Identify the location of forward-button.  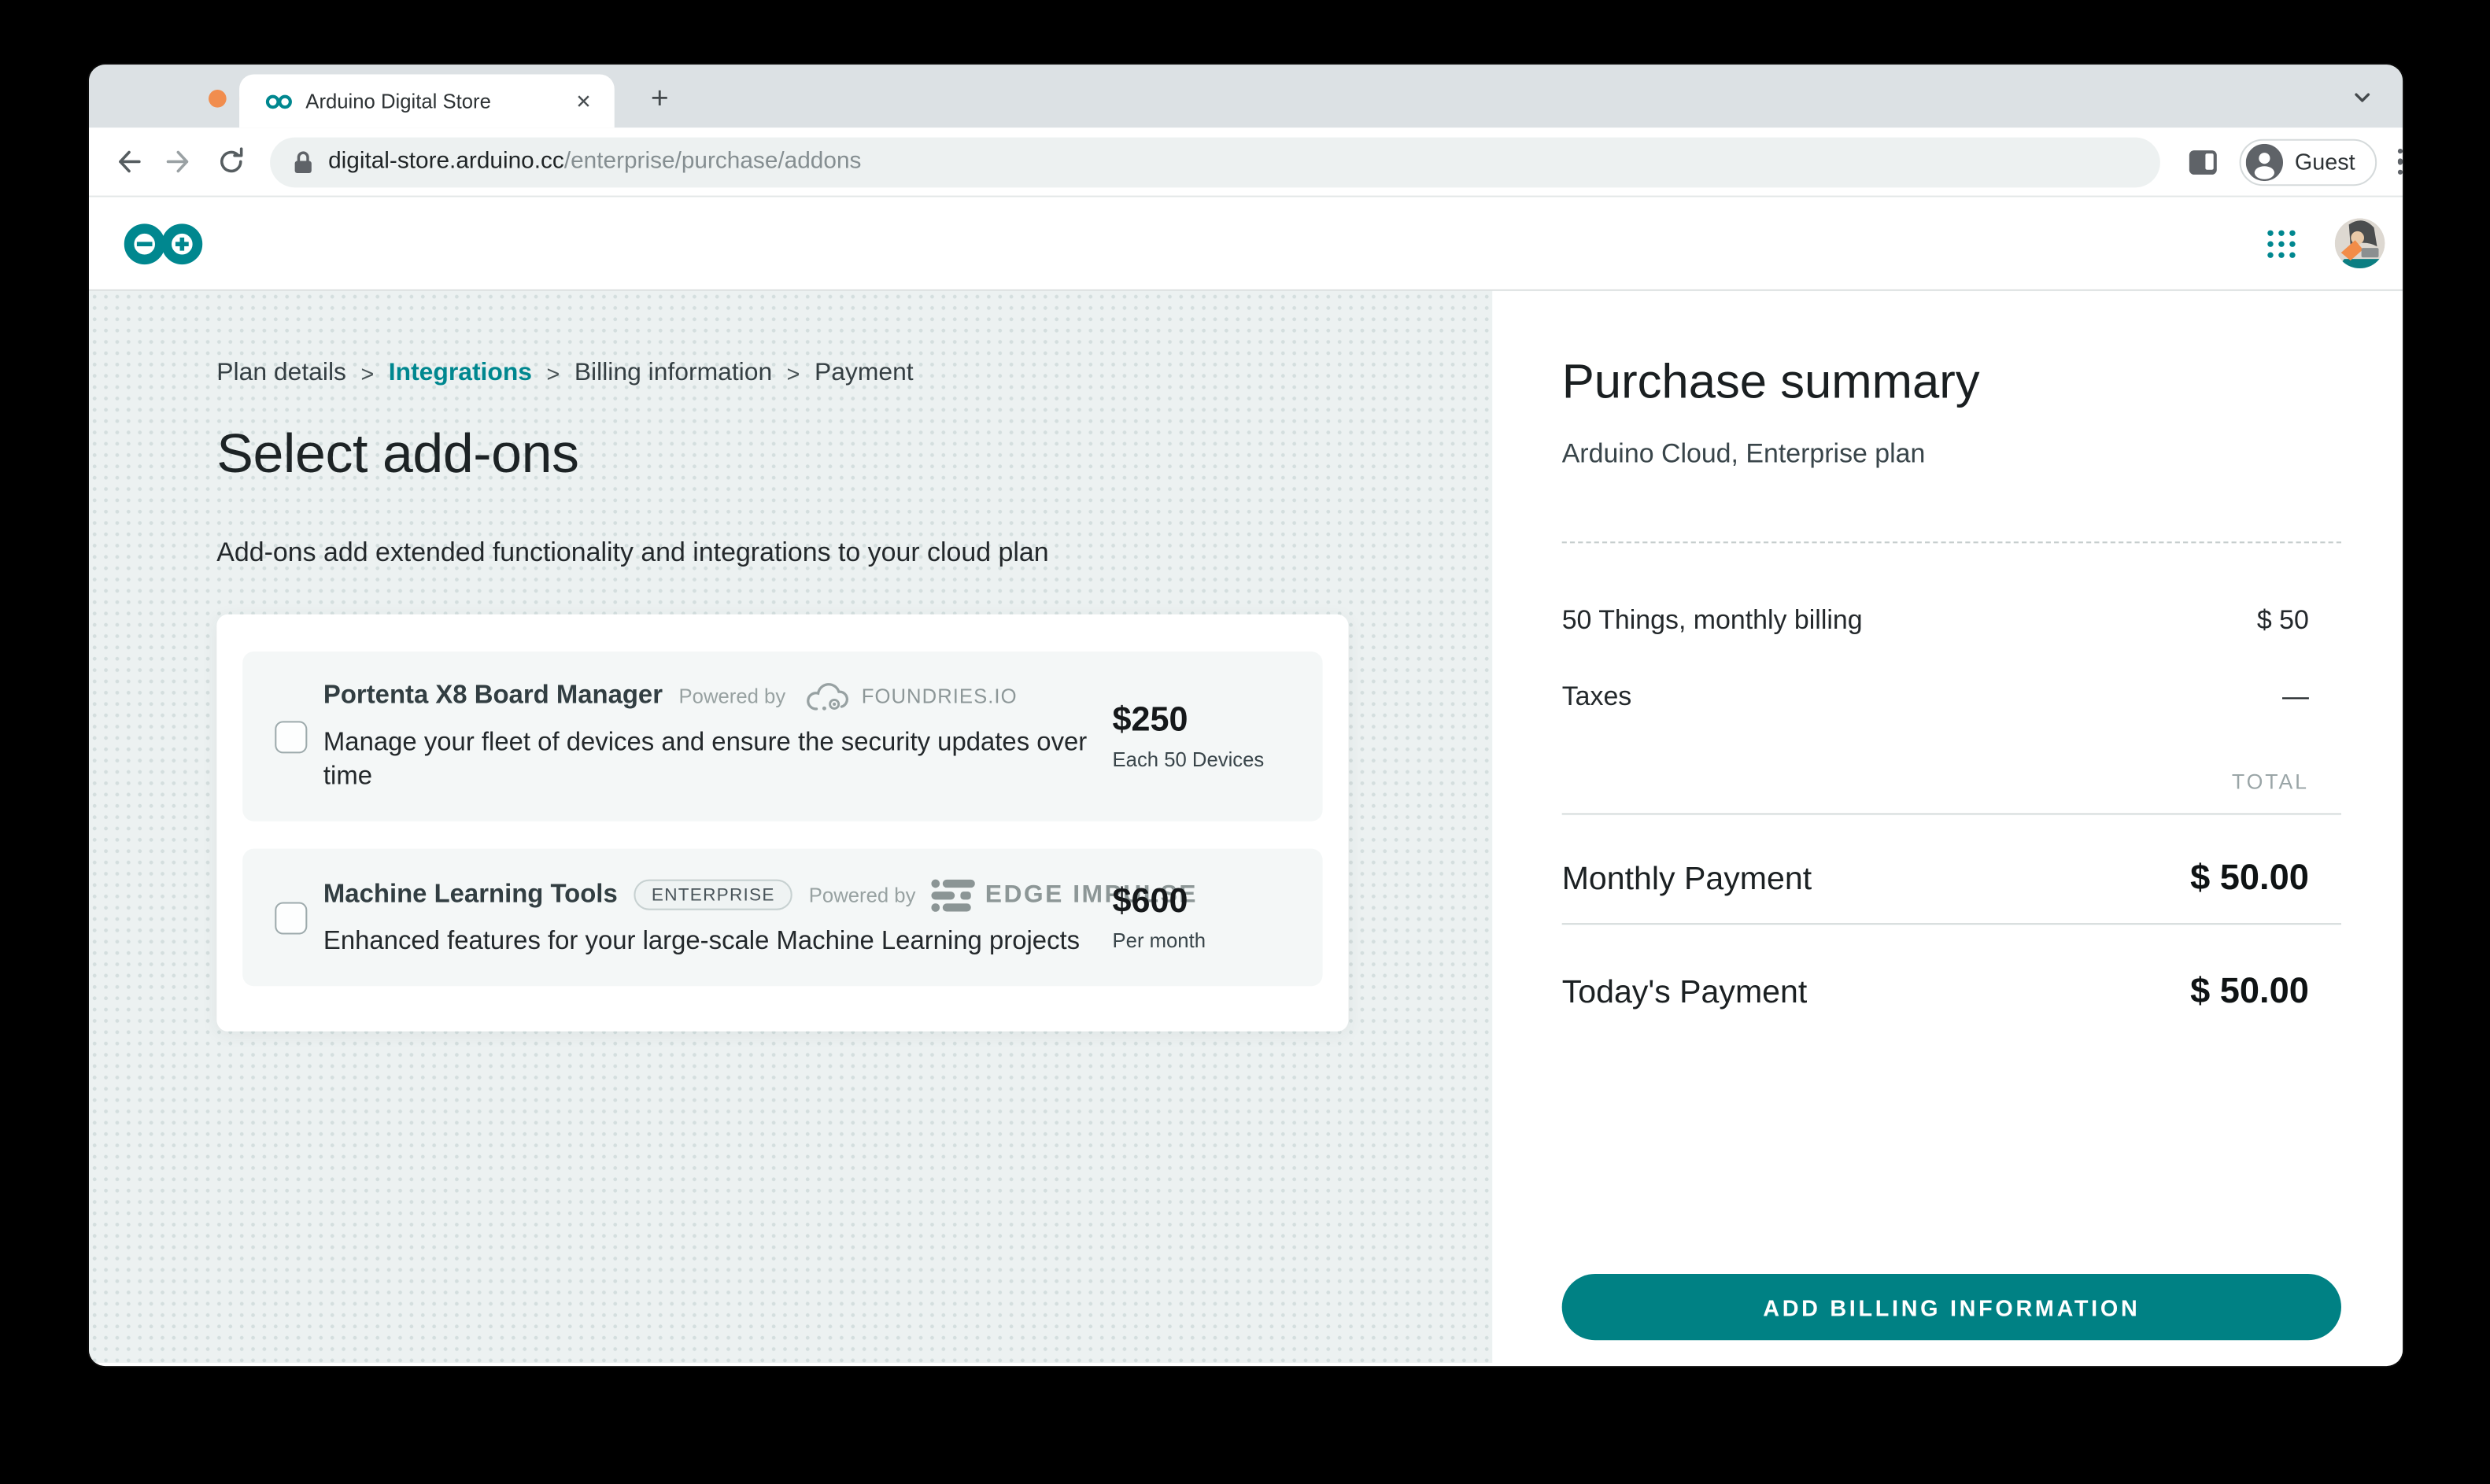
(180, 162).